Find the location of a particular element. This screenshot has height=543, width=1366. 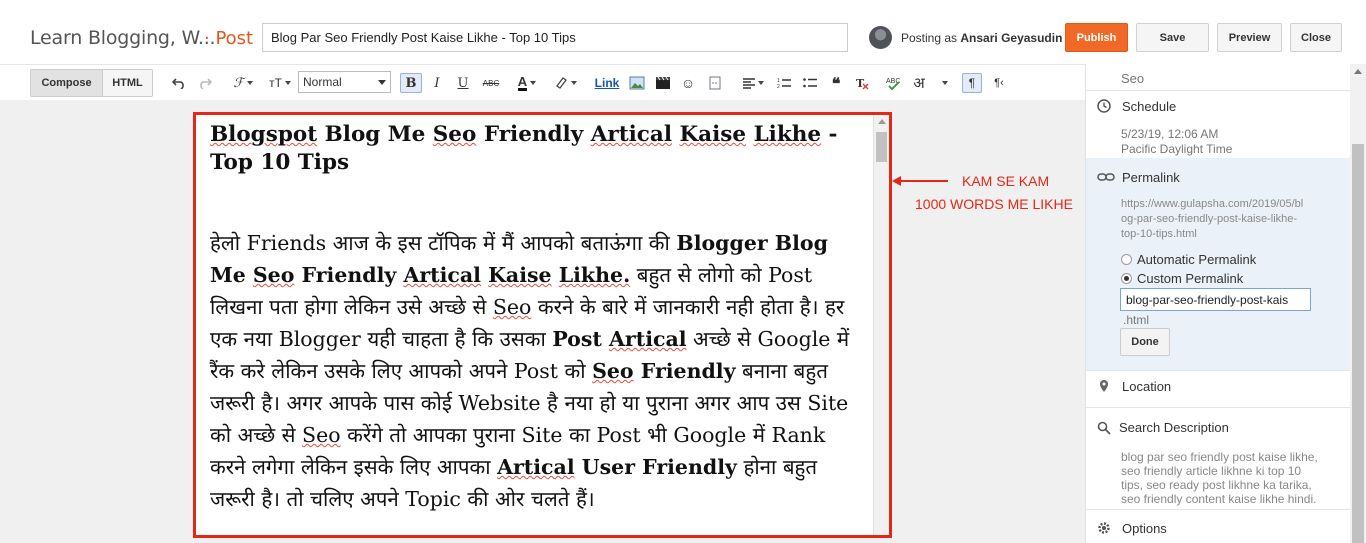

tab-compose: Compose is located at coordinates (66, 83).